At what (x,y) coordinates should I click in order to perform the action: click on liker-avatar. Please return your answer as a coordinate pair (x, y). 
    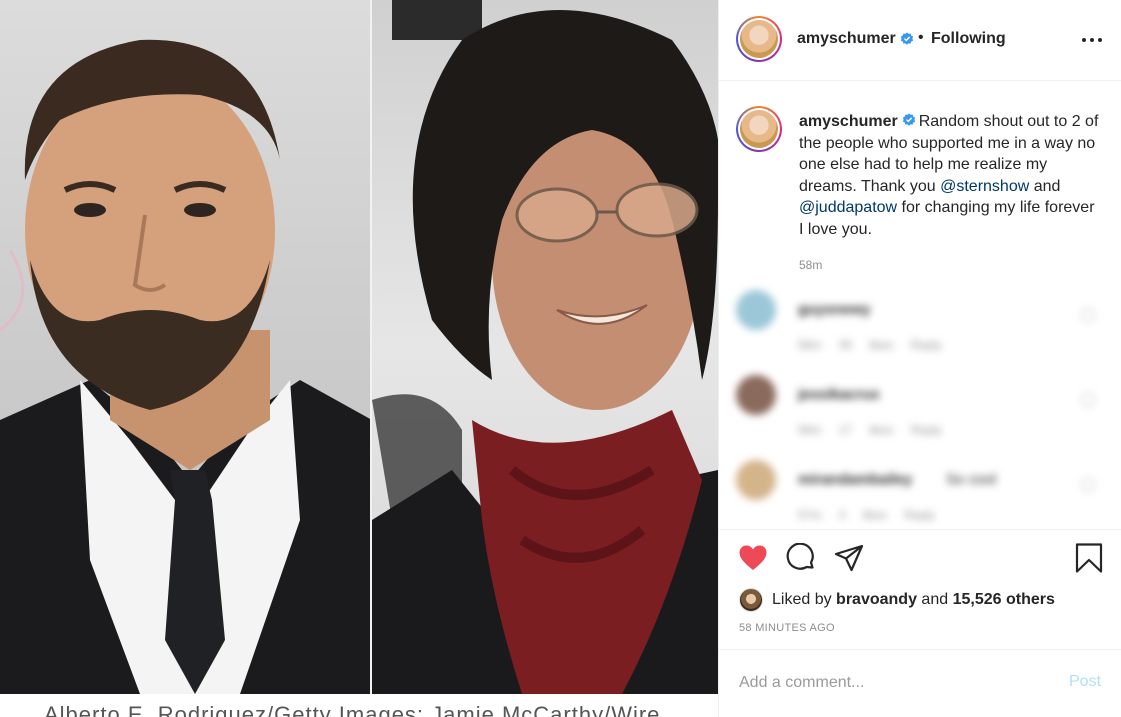
    Looking at the image, I should click on (751, 600).